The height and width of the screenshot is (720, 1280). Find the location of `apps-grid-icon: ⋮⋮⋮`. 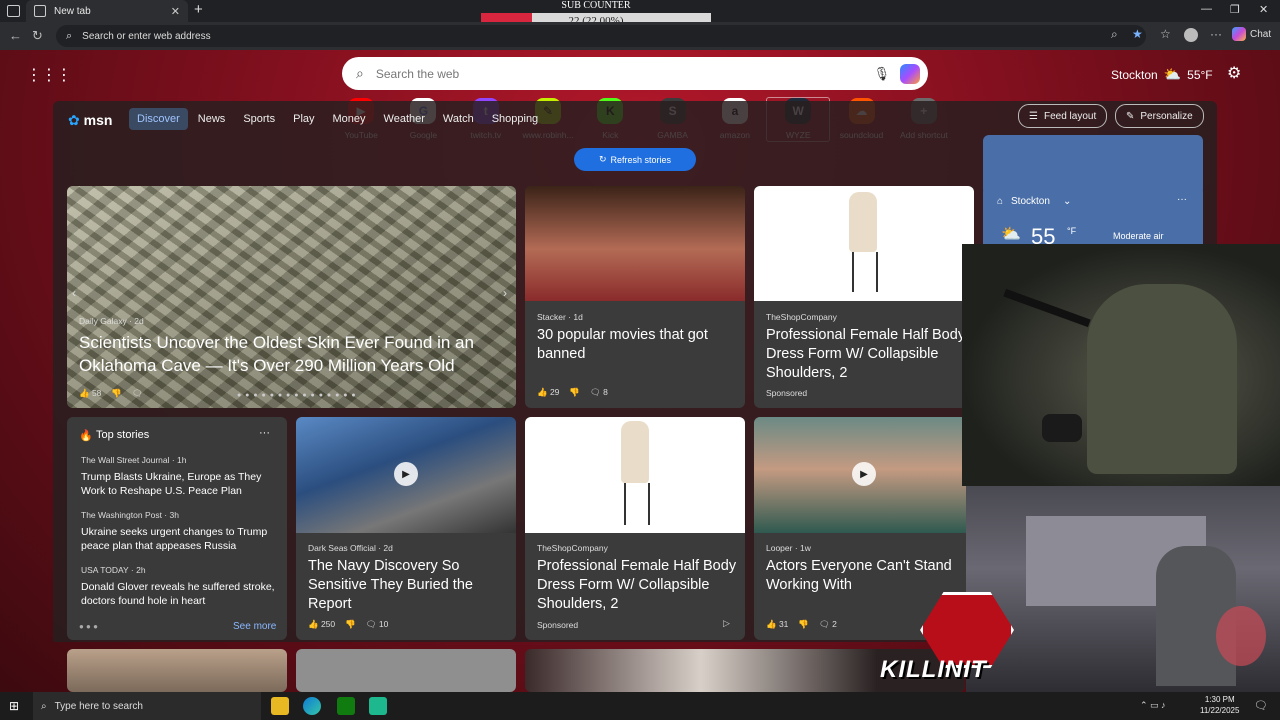

apps-grid-icon: ⋮⋮⋮ is located at coordinates (49, 75).